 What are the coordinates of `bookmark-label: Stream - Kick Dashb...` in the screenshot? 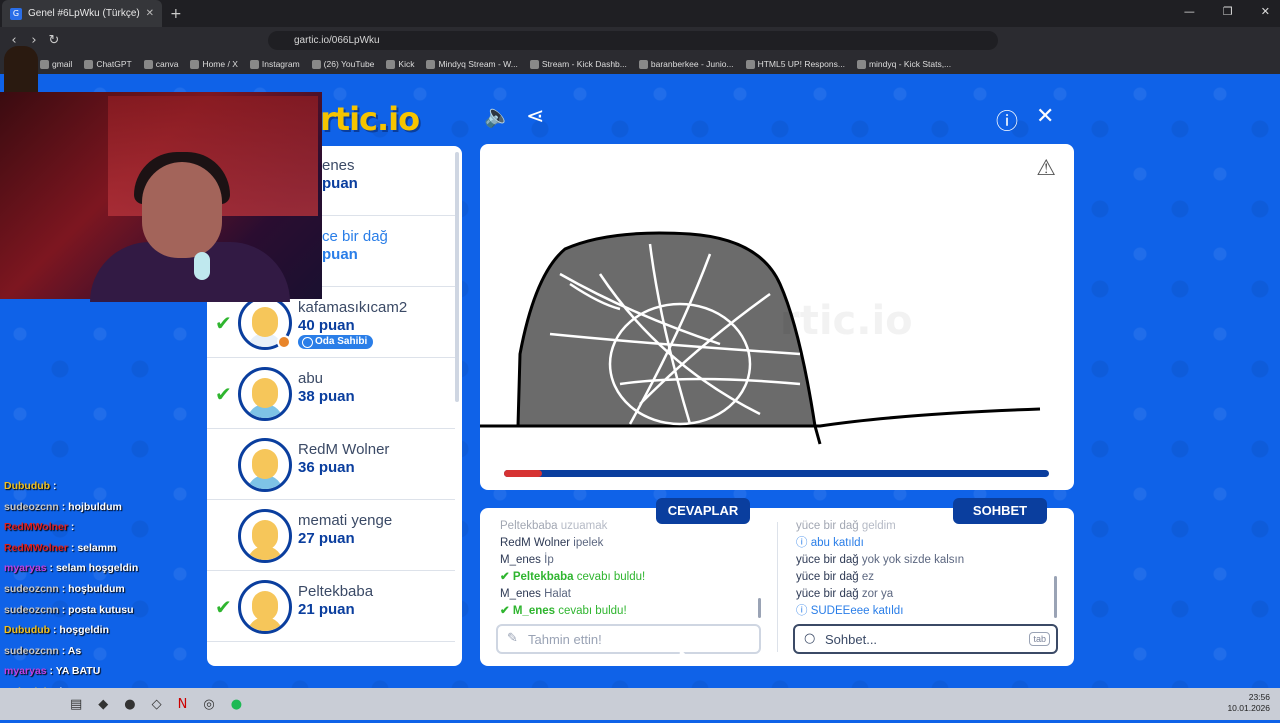 It's located at (584, 64).